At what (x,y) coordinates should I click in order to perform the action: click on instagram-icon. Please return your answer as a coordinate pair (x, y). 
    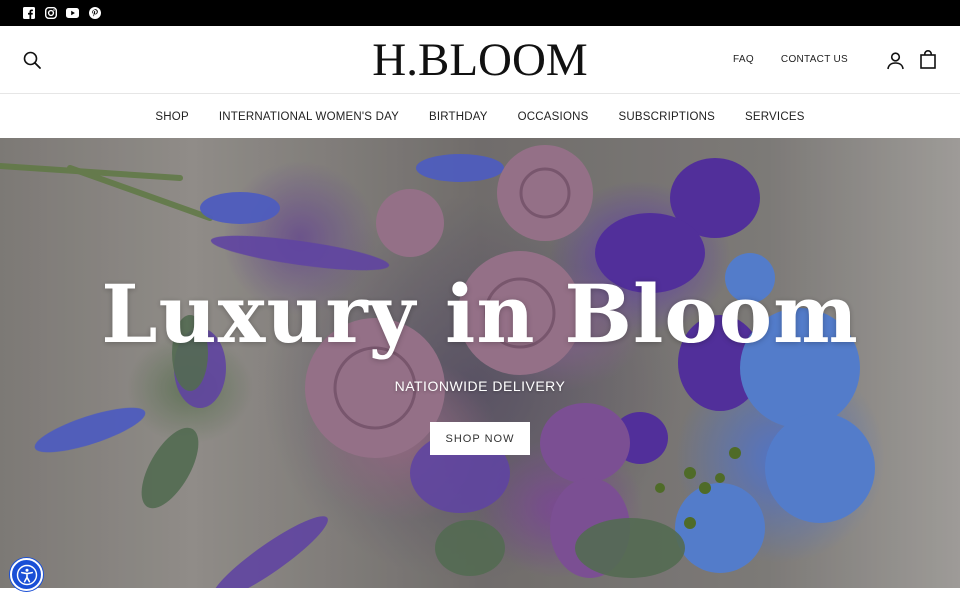
    Looking at the image, I should click on (50, 13).